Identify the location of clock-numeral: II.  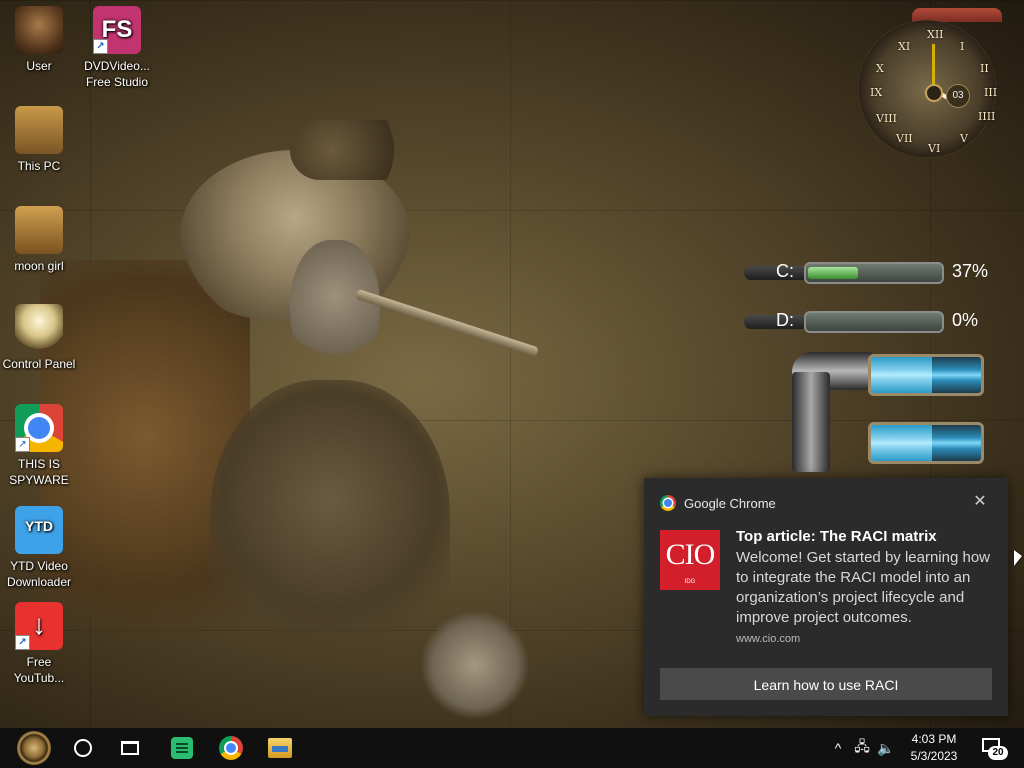
(984, 68).